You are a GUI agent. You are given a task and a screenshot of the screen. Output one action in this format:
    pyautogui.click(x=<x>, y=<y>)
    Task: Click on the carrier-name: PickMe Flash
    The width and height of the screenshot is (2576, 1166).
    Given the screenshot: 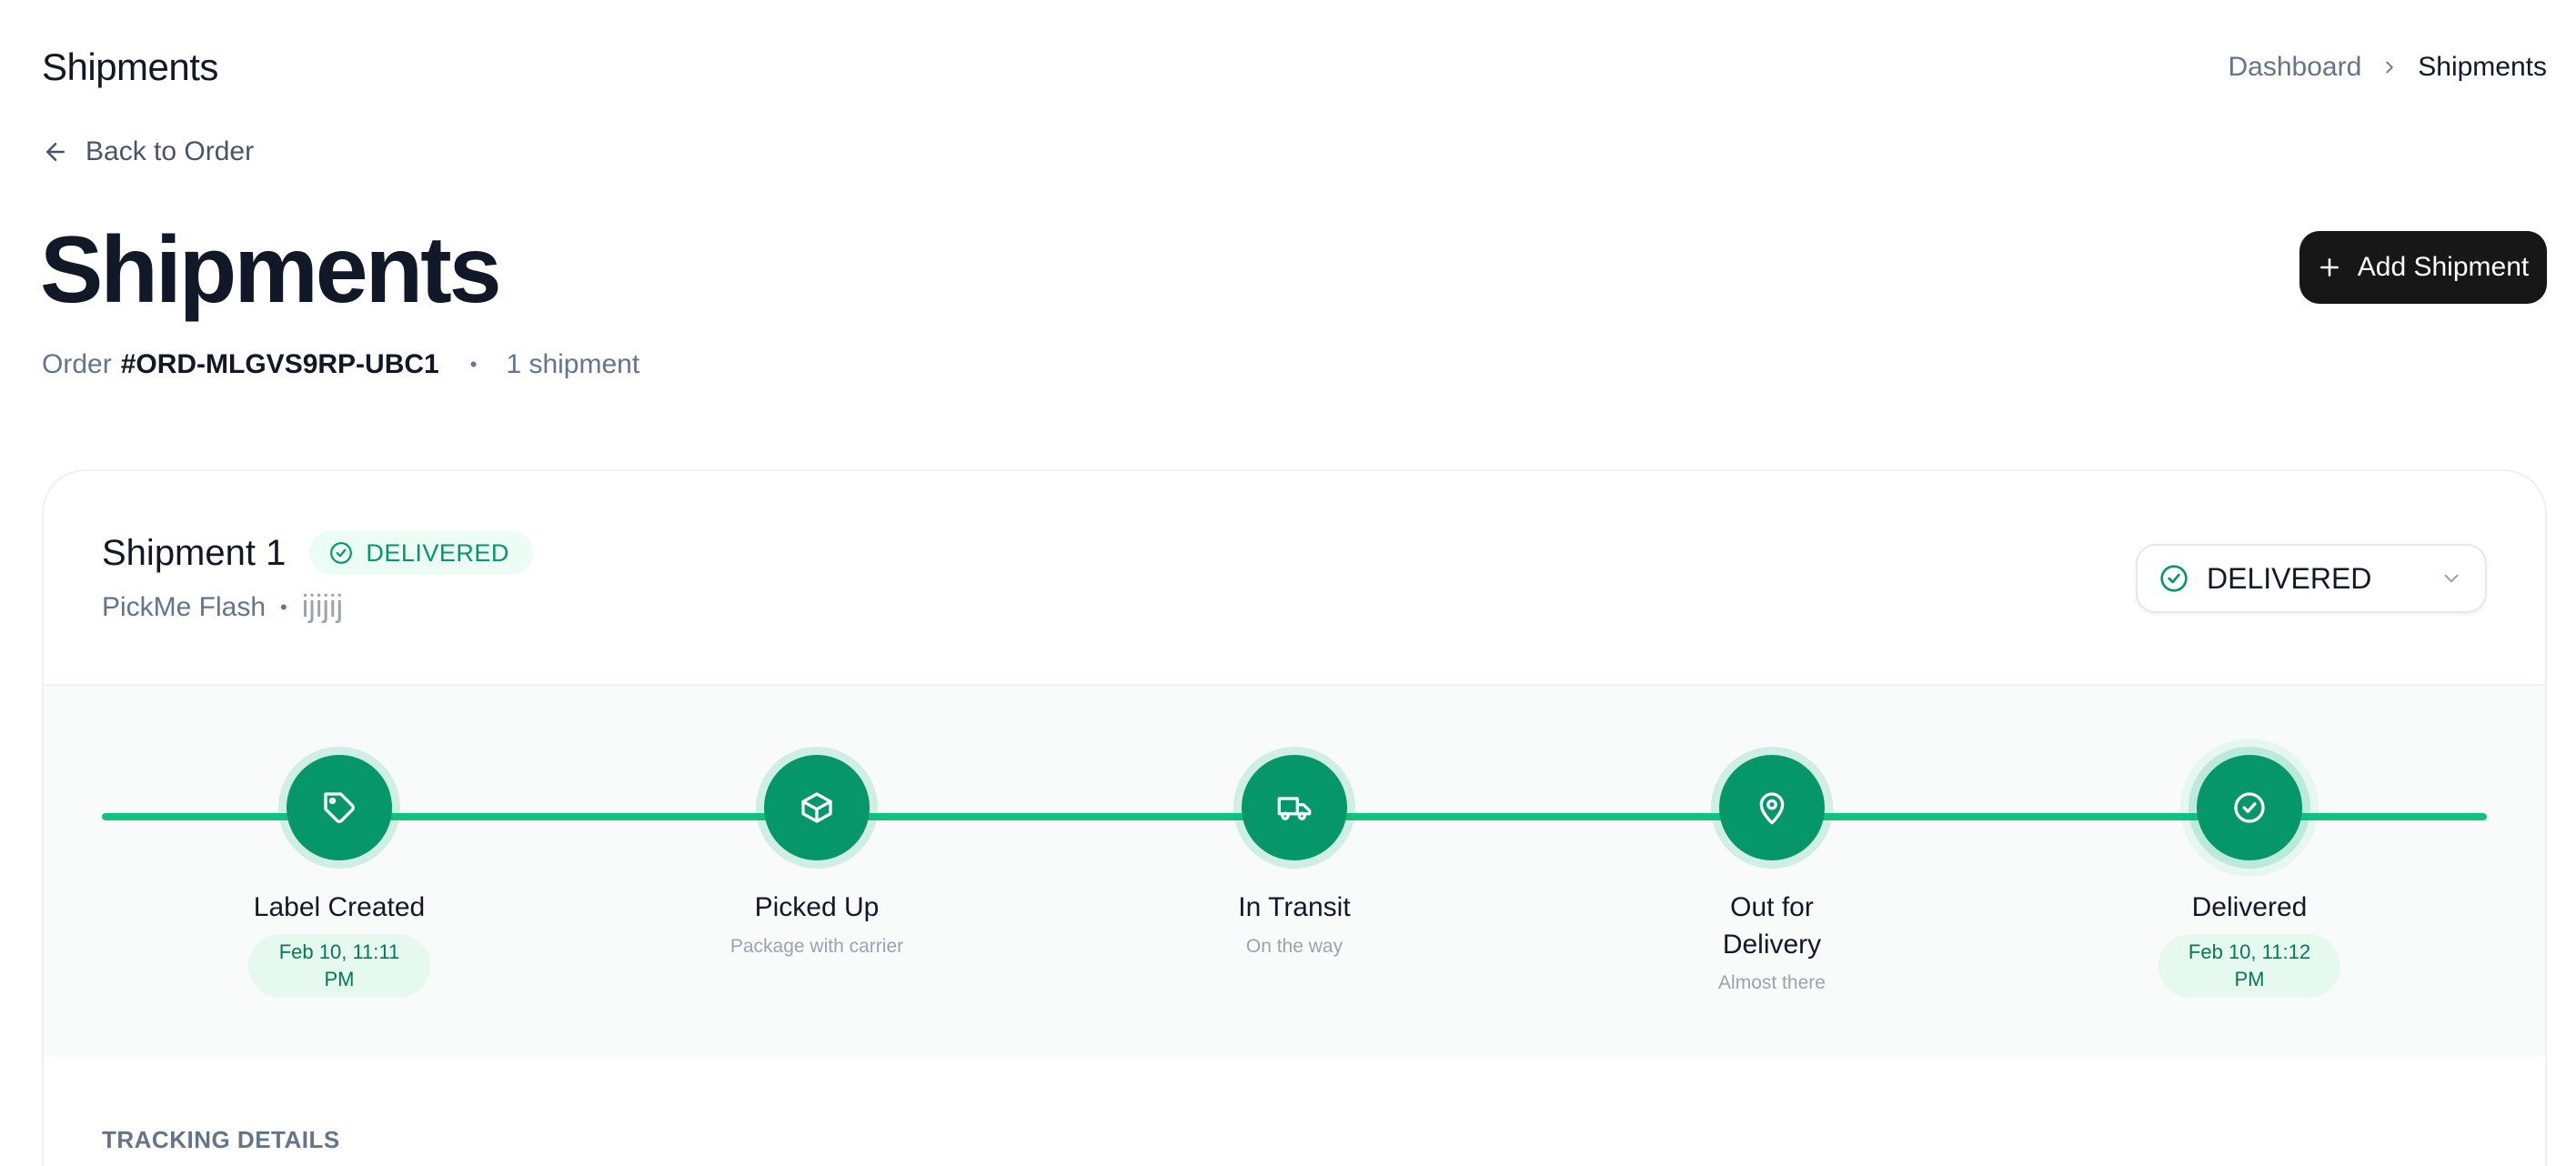 What is the action you would take?
    pyautogui.click(x=184, y=606)
    